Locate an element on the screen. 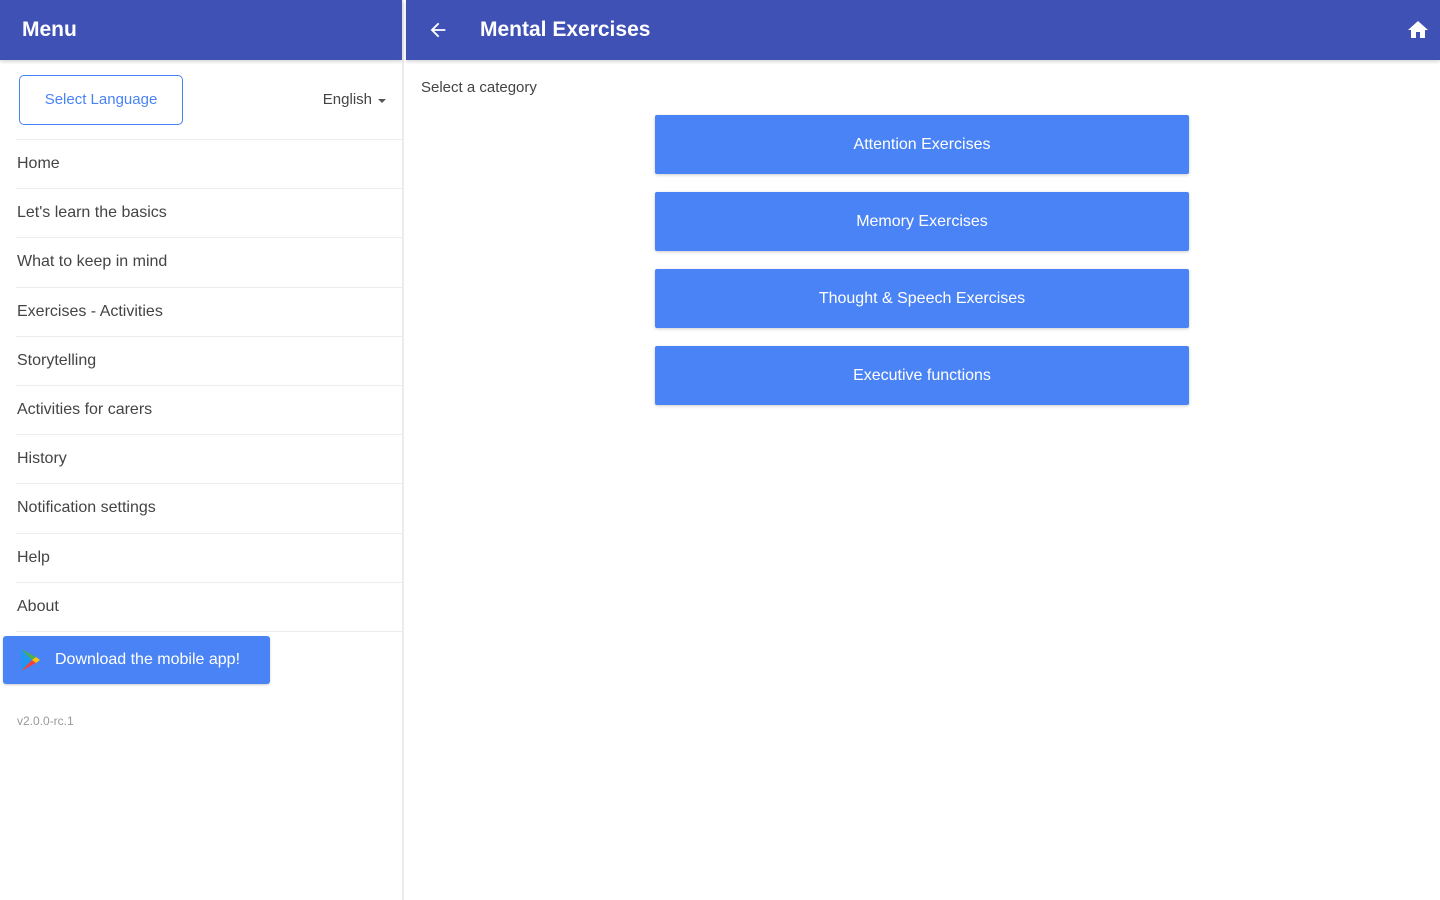  sidebar-item-history: History is located at coordinates (209, 460).